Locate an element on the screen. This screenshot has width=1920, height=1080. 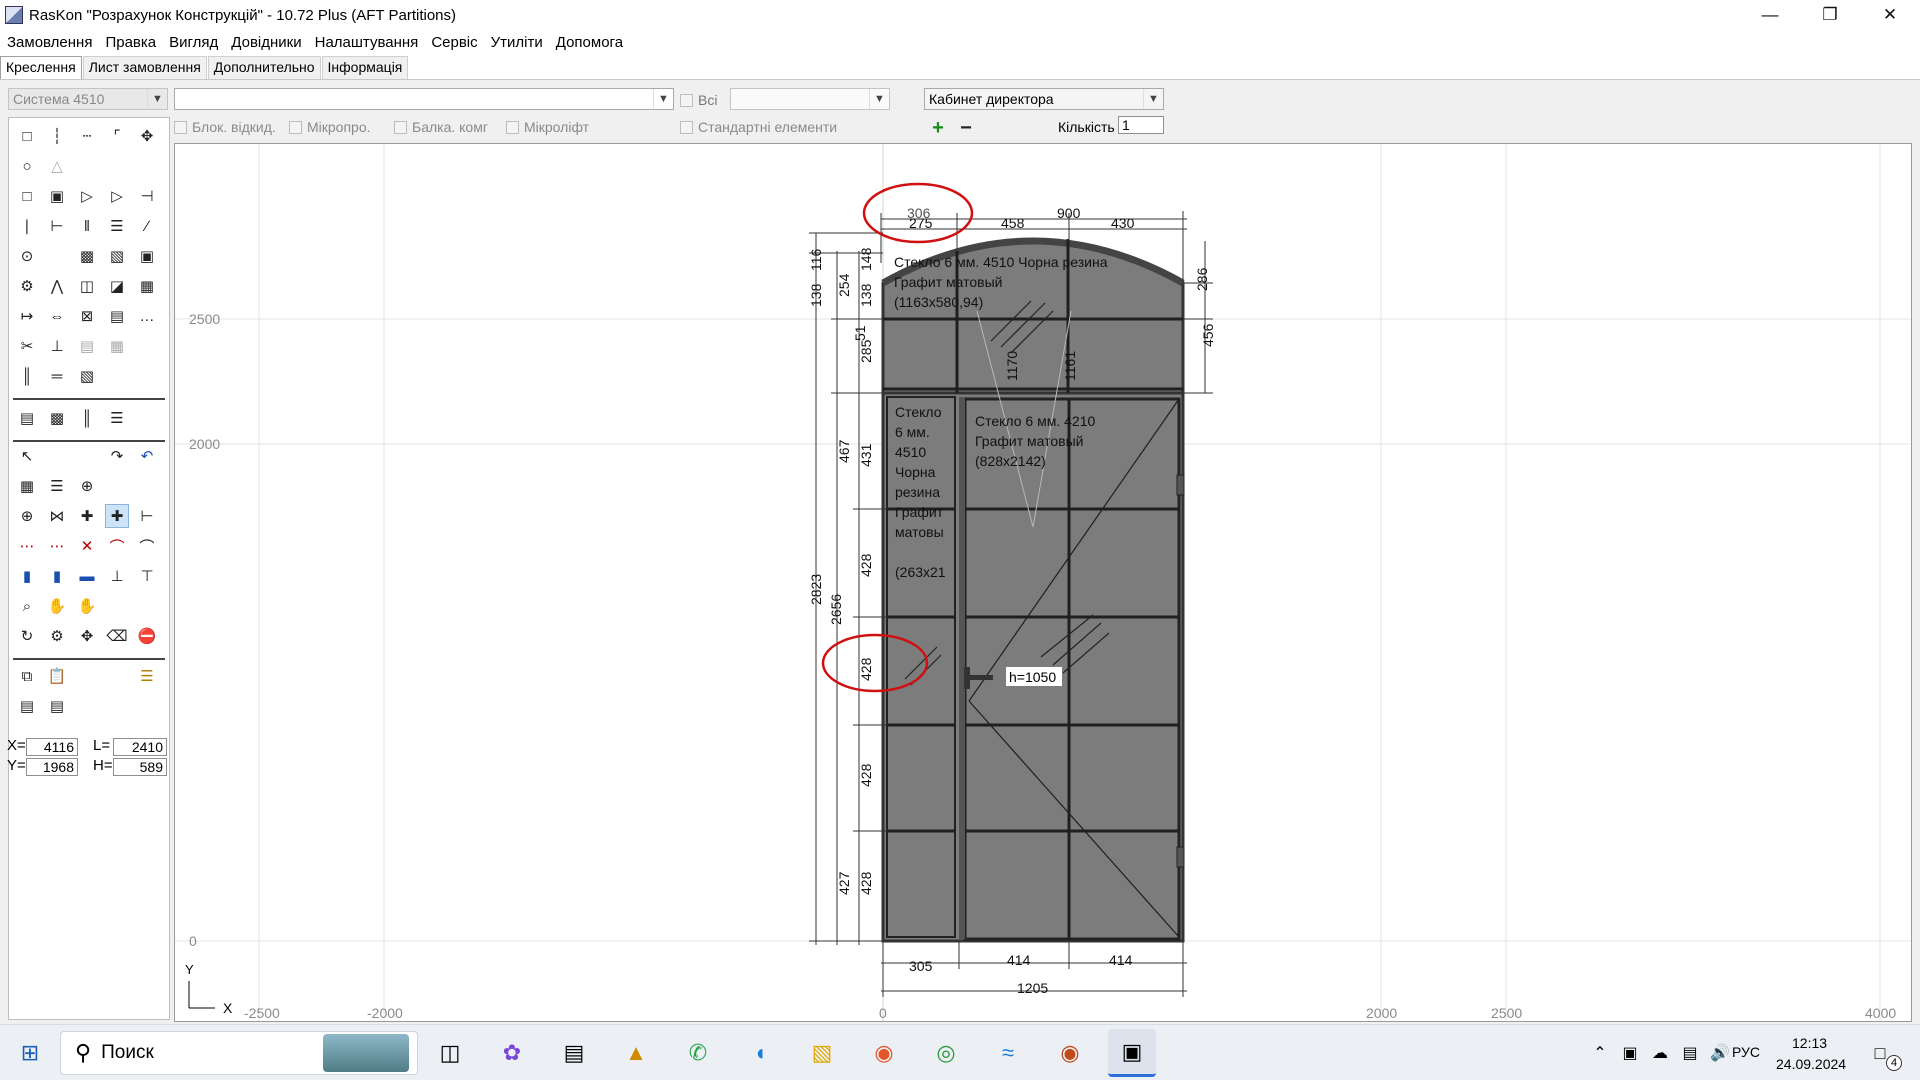
y-field: 1968 is located at coordinates (52, 767).